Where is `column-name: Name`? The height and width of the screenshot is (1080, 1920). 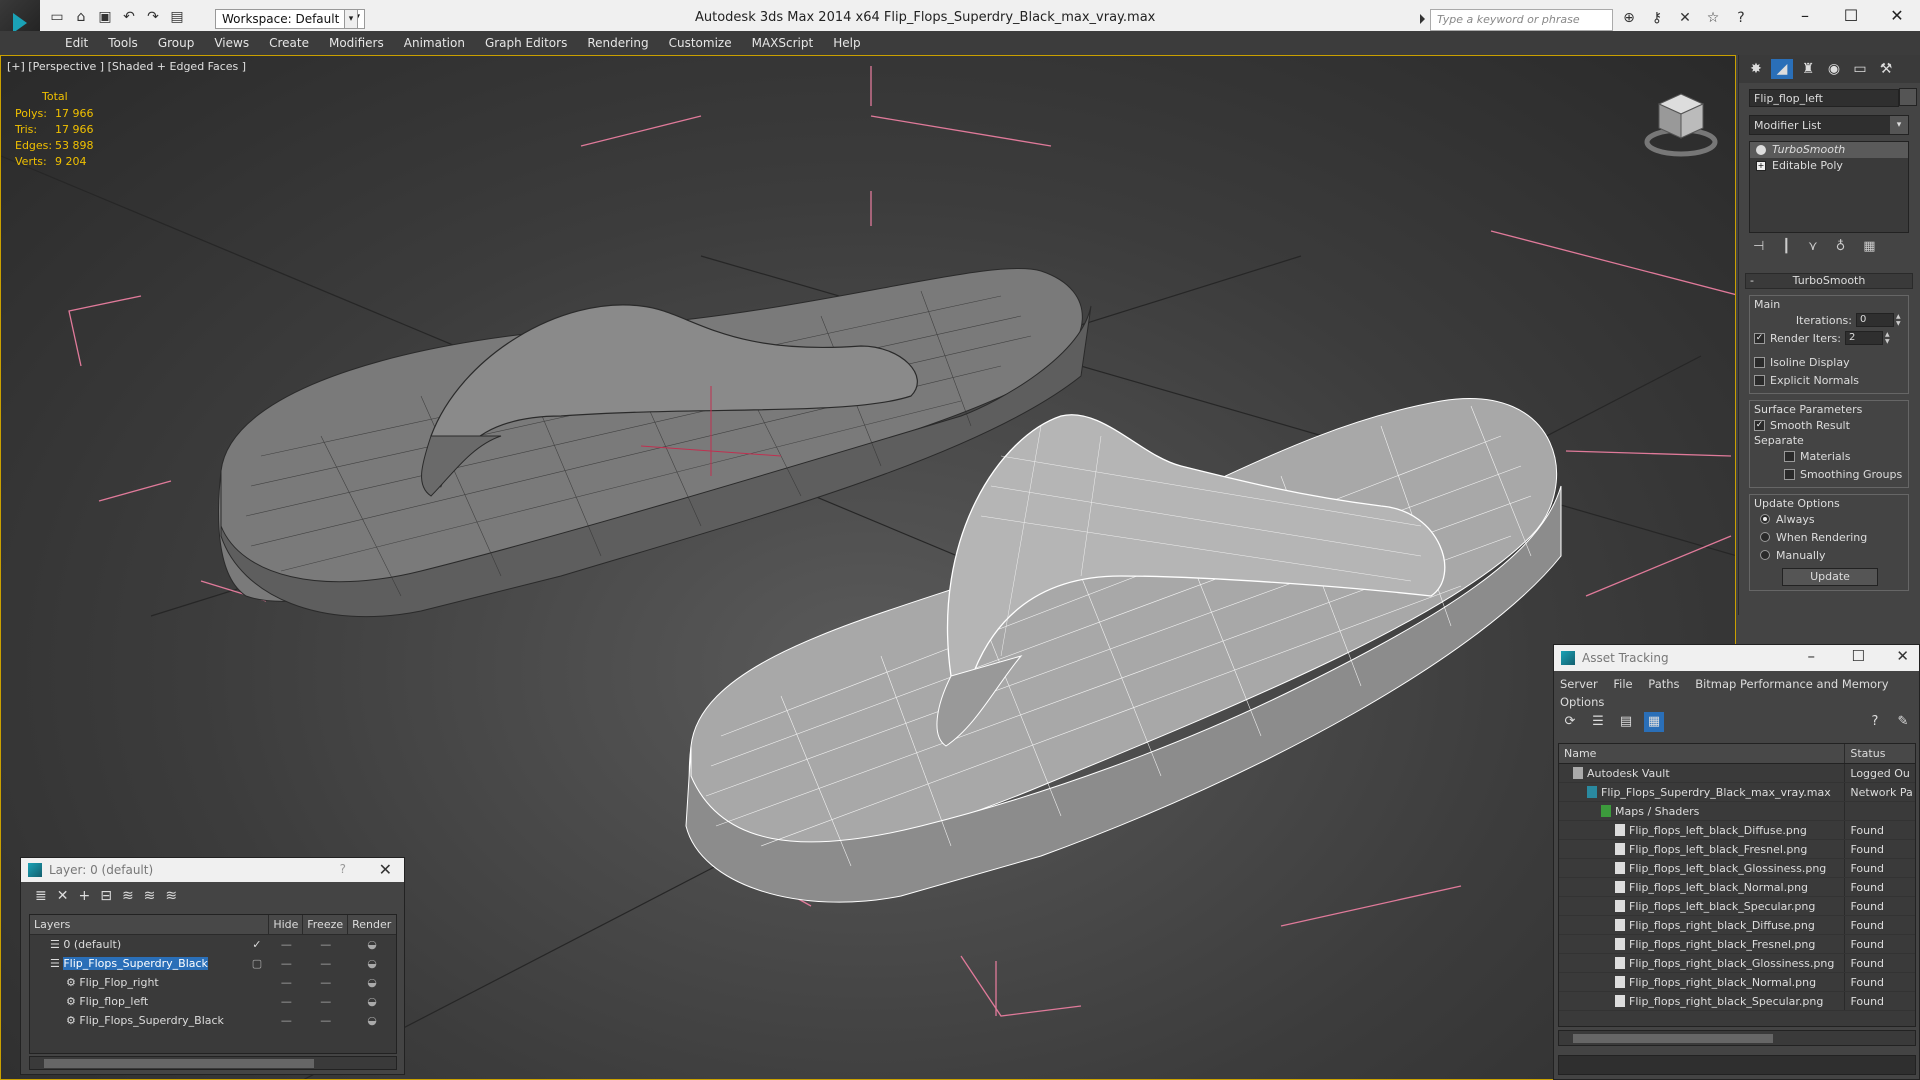 column-name: Name is located at coordinates (1702, 753).